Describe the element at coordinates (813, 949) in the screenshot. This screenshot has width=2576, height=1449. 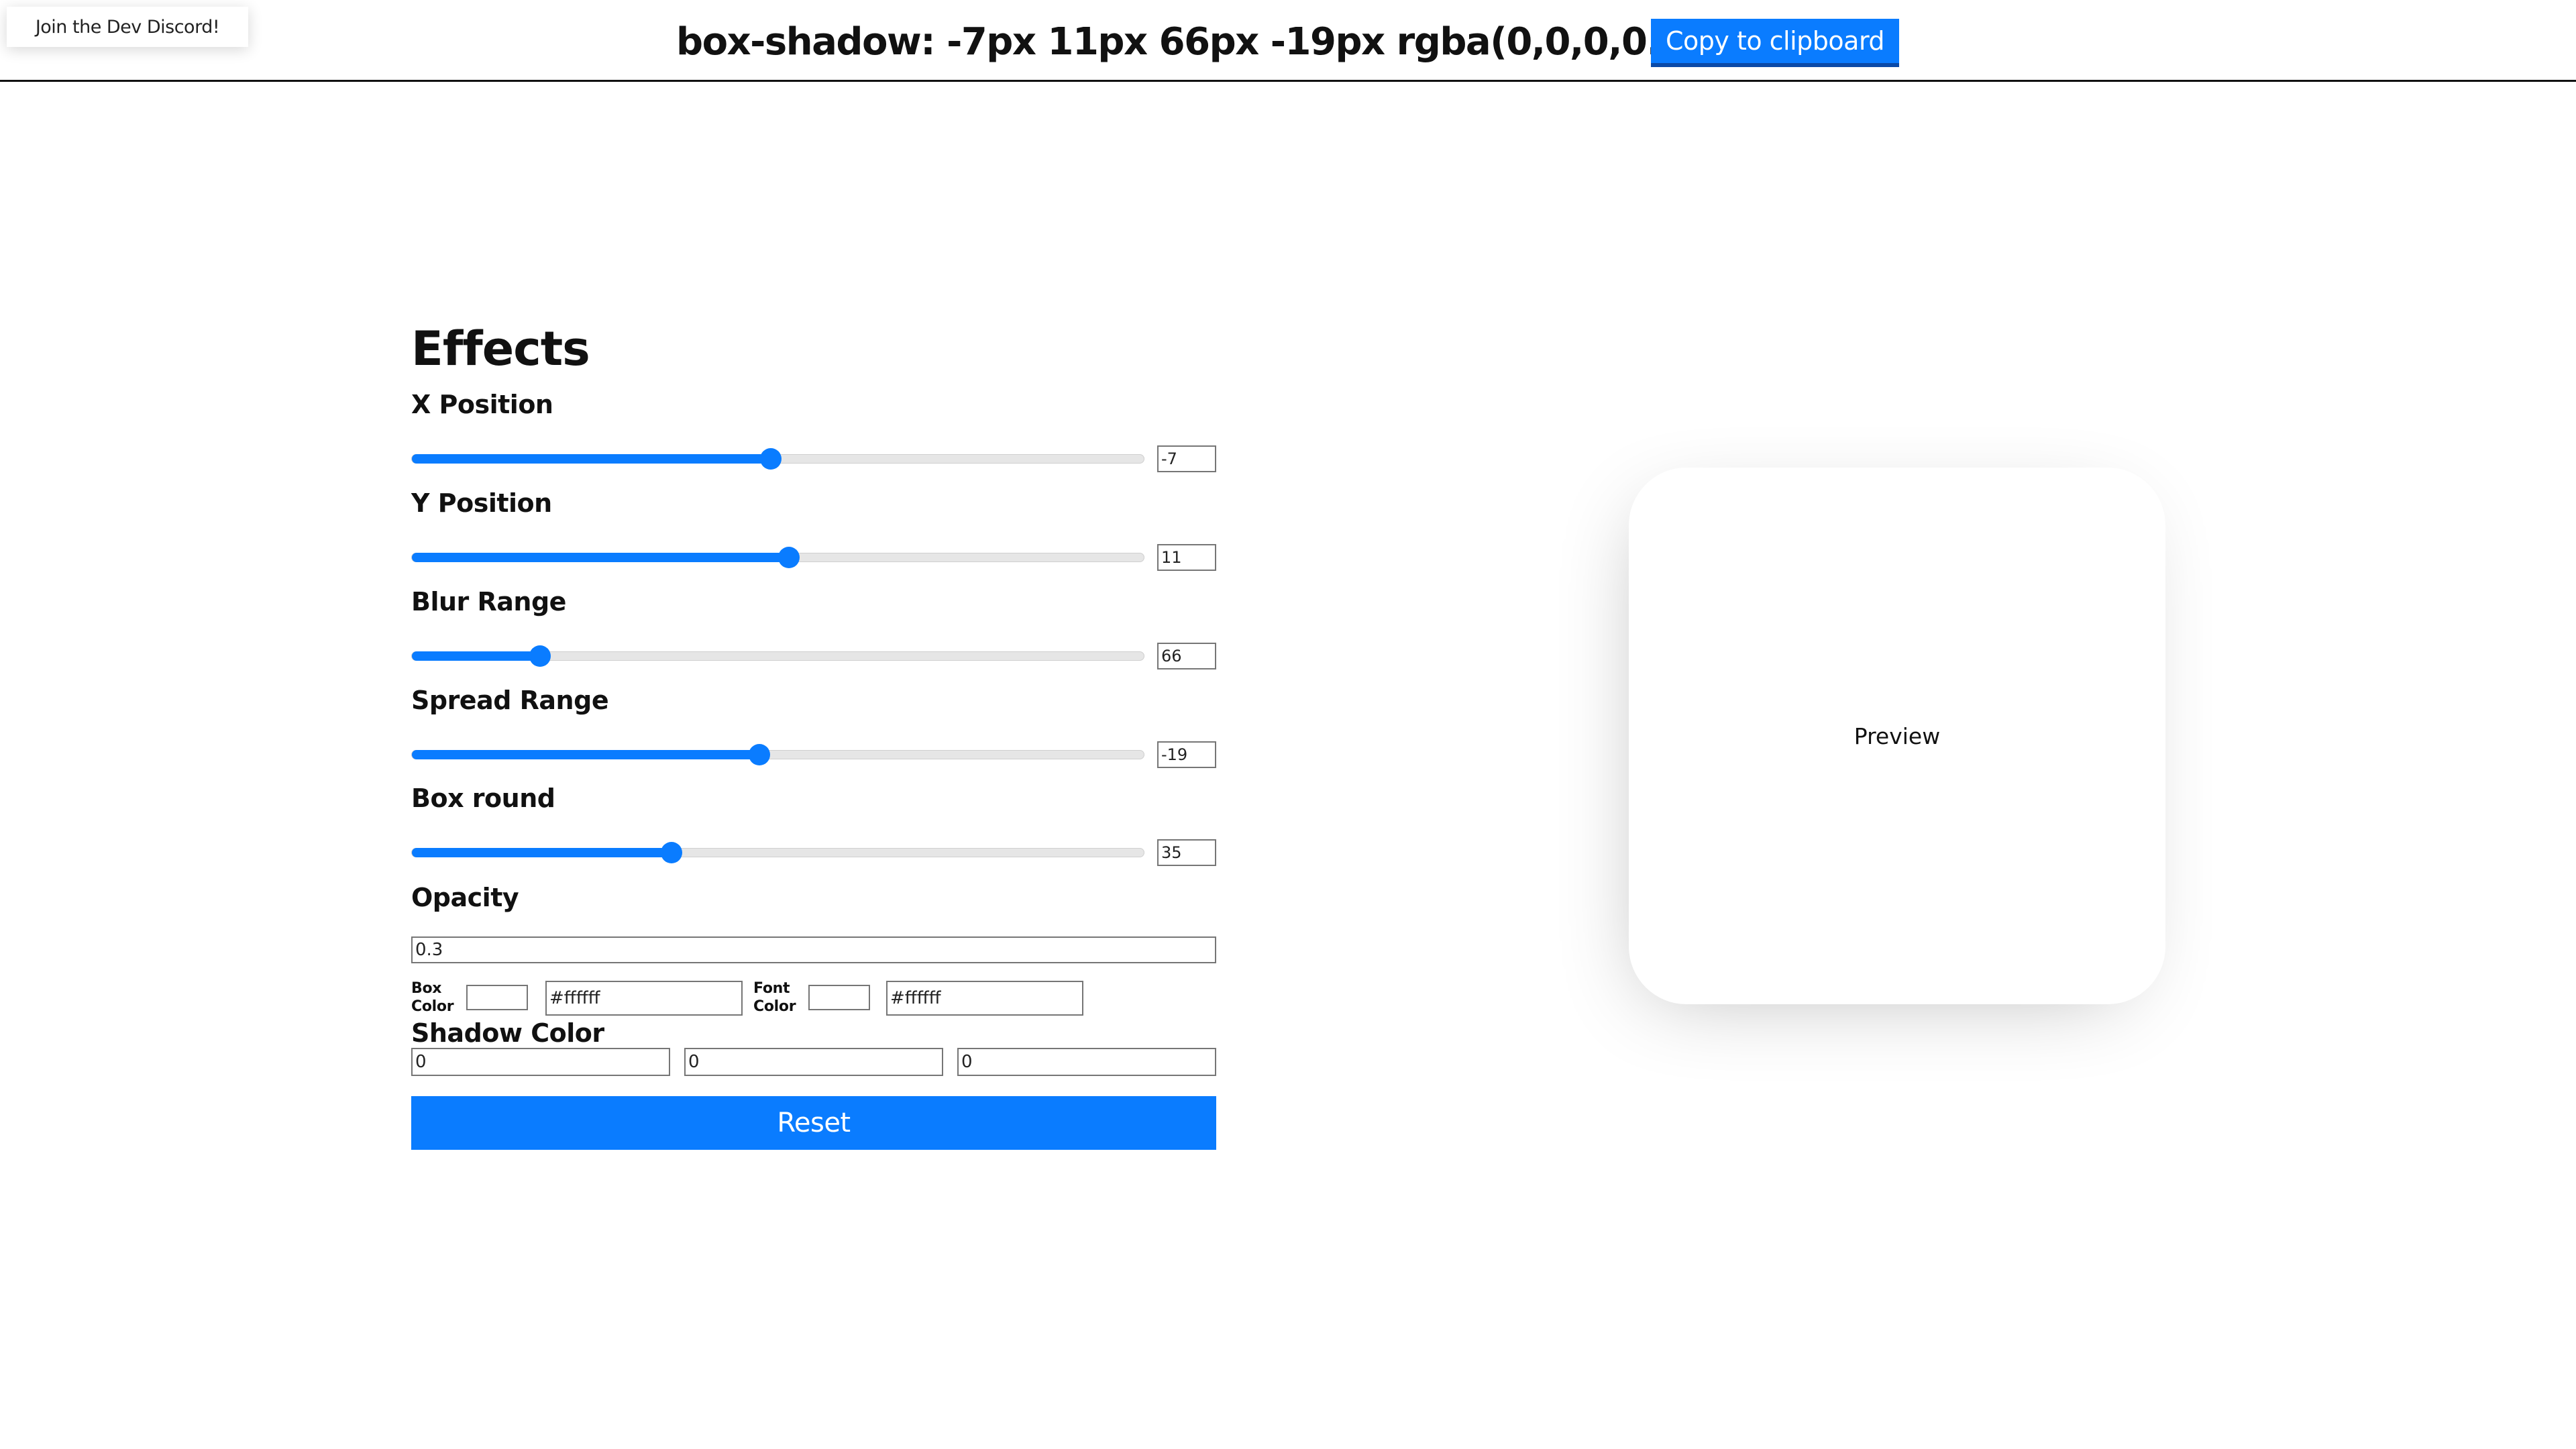
I see `opacity-input` at that location.